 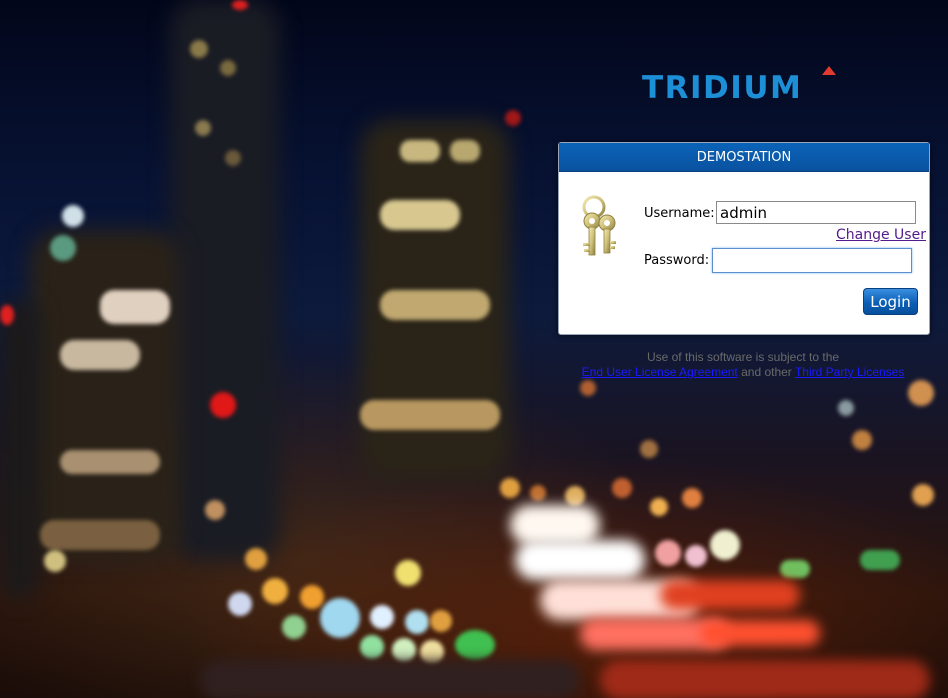 I want to click on username-label: Username:, so click(x=679, y=213).